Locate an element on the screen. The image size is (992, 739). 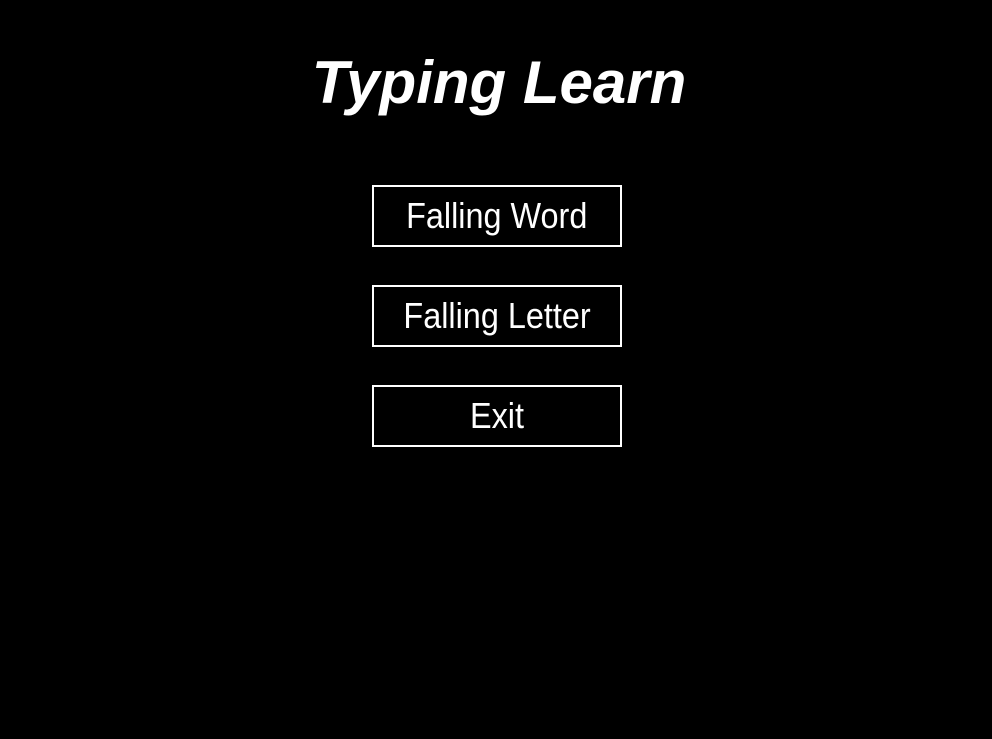
game-title: Typing Learn is located at coordinates (499, 82).